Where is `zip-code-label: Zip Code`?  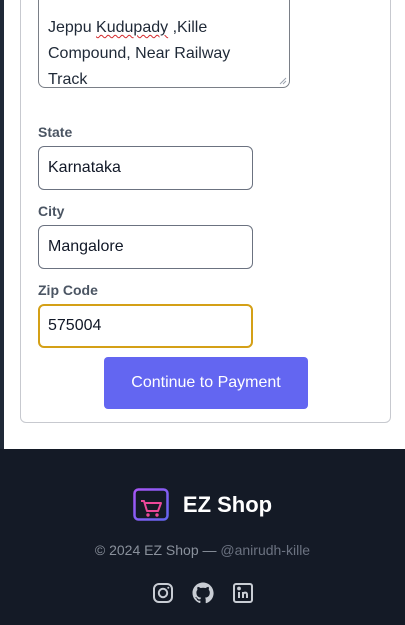
zip-code-label: Zip Code is located at coordinates (68, 290).